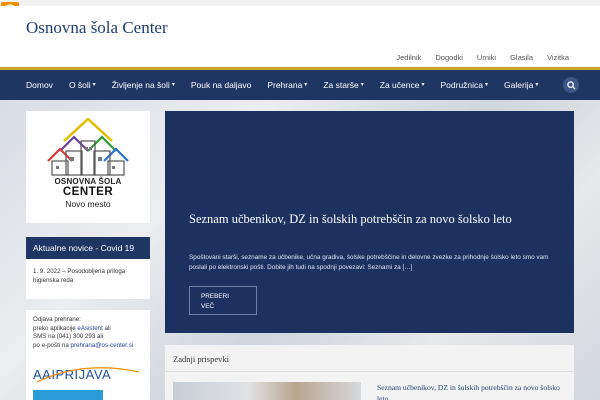 The width and height of the screenshot is (600, 400). Describe the element at coordinates (208, 306) in the screenshot. I see `read-more-label: VEČ` at that location.